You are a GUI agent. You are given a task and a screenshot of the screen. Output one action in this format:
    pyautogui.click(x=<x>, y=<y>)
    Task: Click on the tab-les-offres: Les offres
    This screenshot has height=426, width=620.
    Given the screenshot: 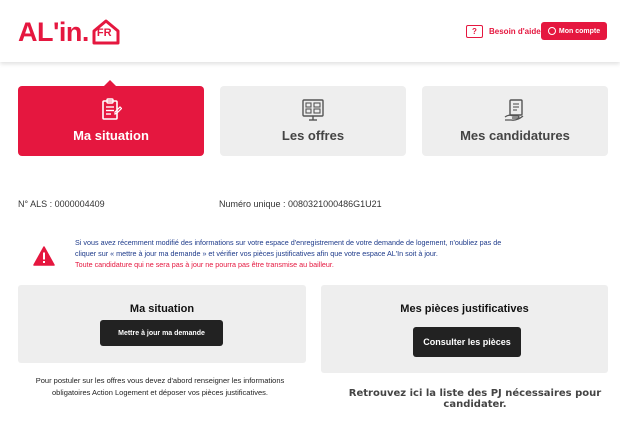 What is the action you would take?
    pyautogui.click(x=313, y=121)
    